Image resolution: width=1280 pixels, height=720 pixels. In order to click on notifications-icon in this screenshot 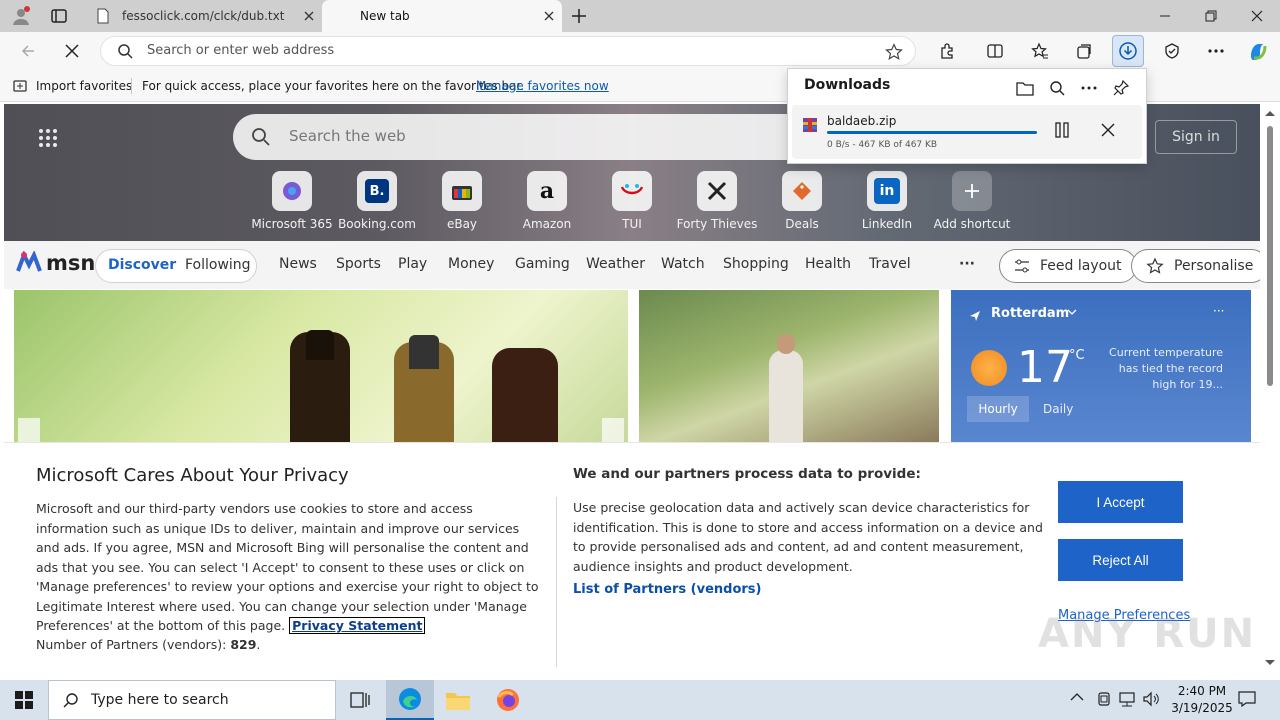, I will do `click(1247, 699)`.